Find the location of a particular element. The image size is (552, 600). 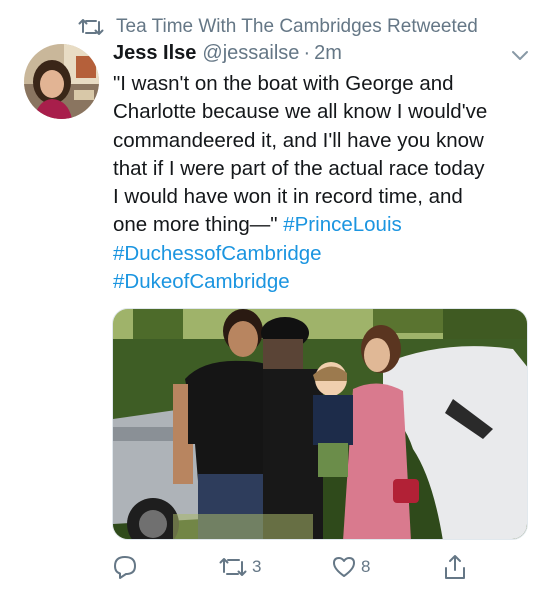

tweet-author-line: Jess Ilse @jessailse · 2m is located at coordinates (227, 55).